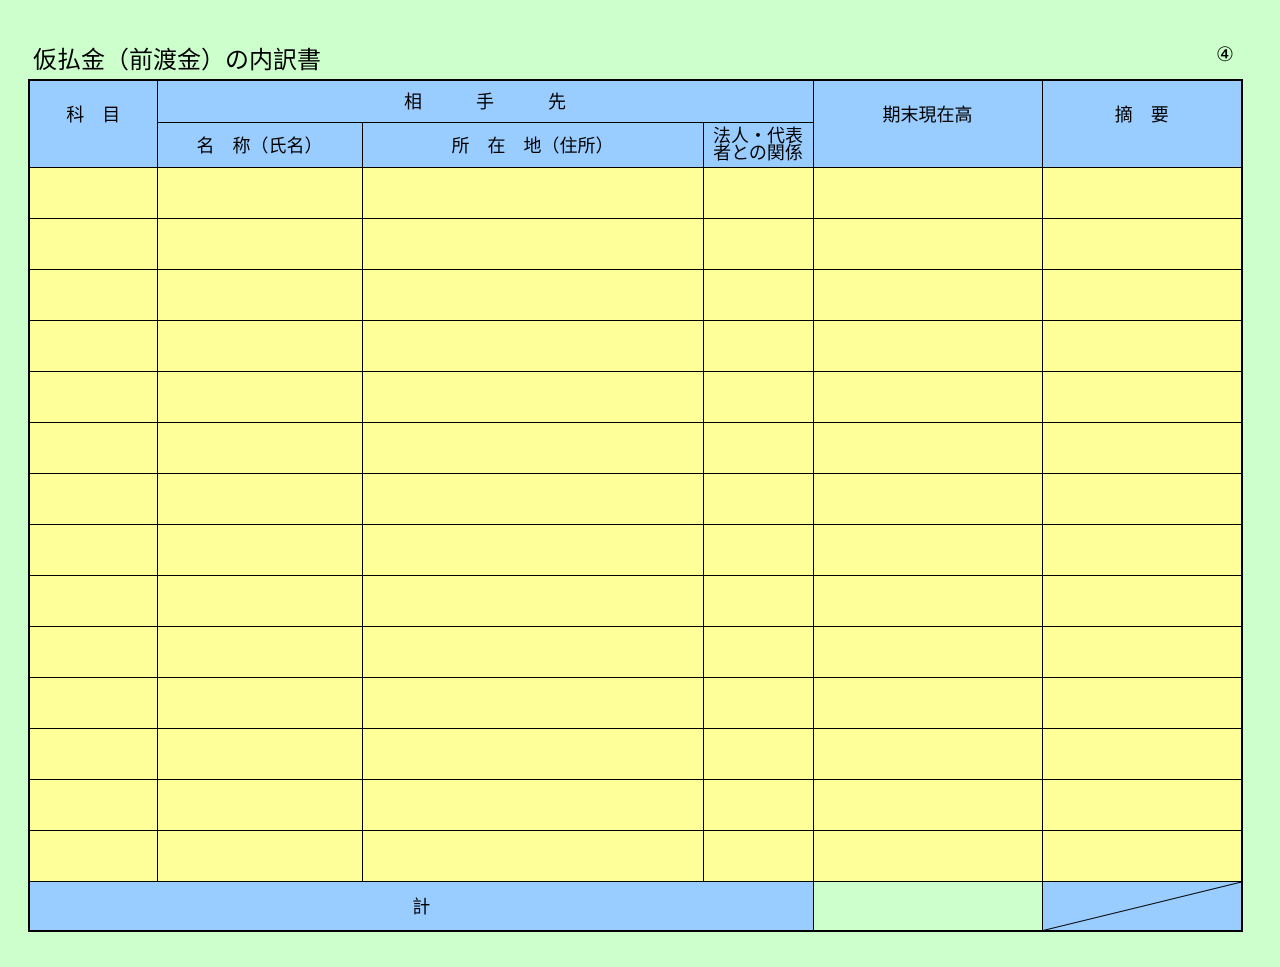 This screenshot has height=967, width=1280. Describe the element at coordinates (1225, 54) in the screenshot. I see `form-number: ④` at that location.